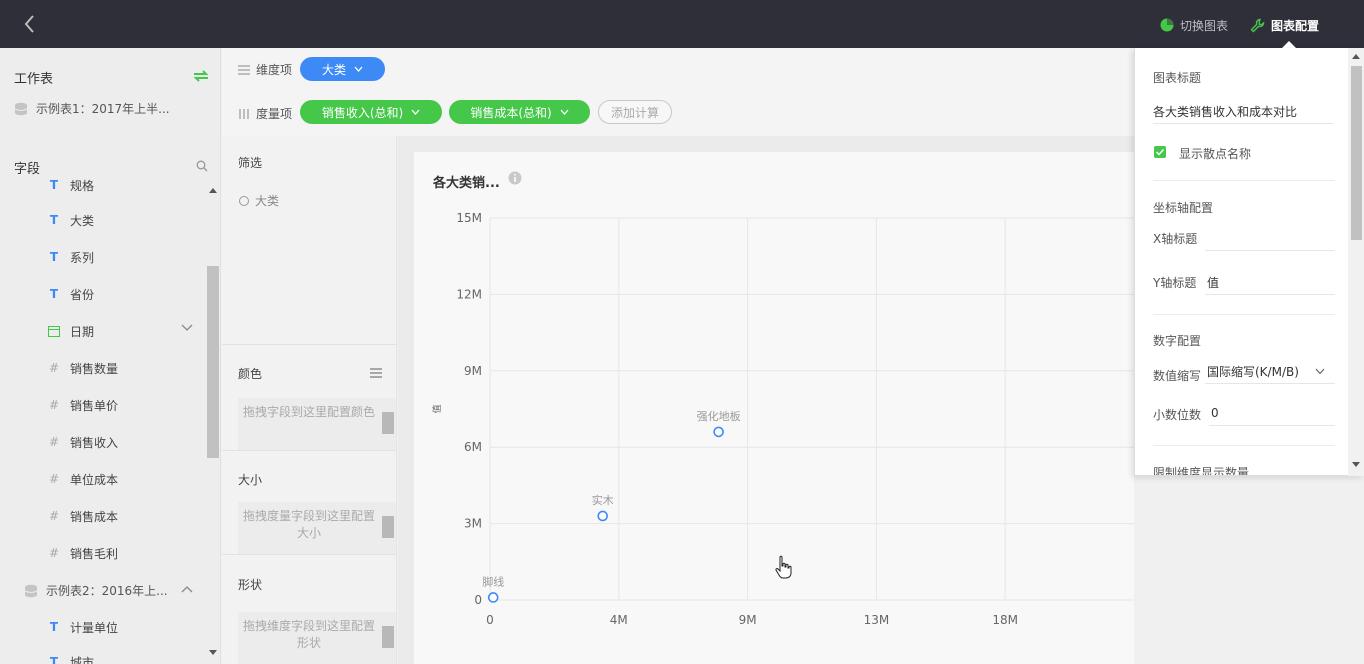  What do you see at coordinates (82, 185) in the screenshot?
I see `field-name: 规格` at bounding box center [82, 185].